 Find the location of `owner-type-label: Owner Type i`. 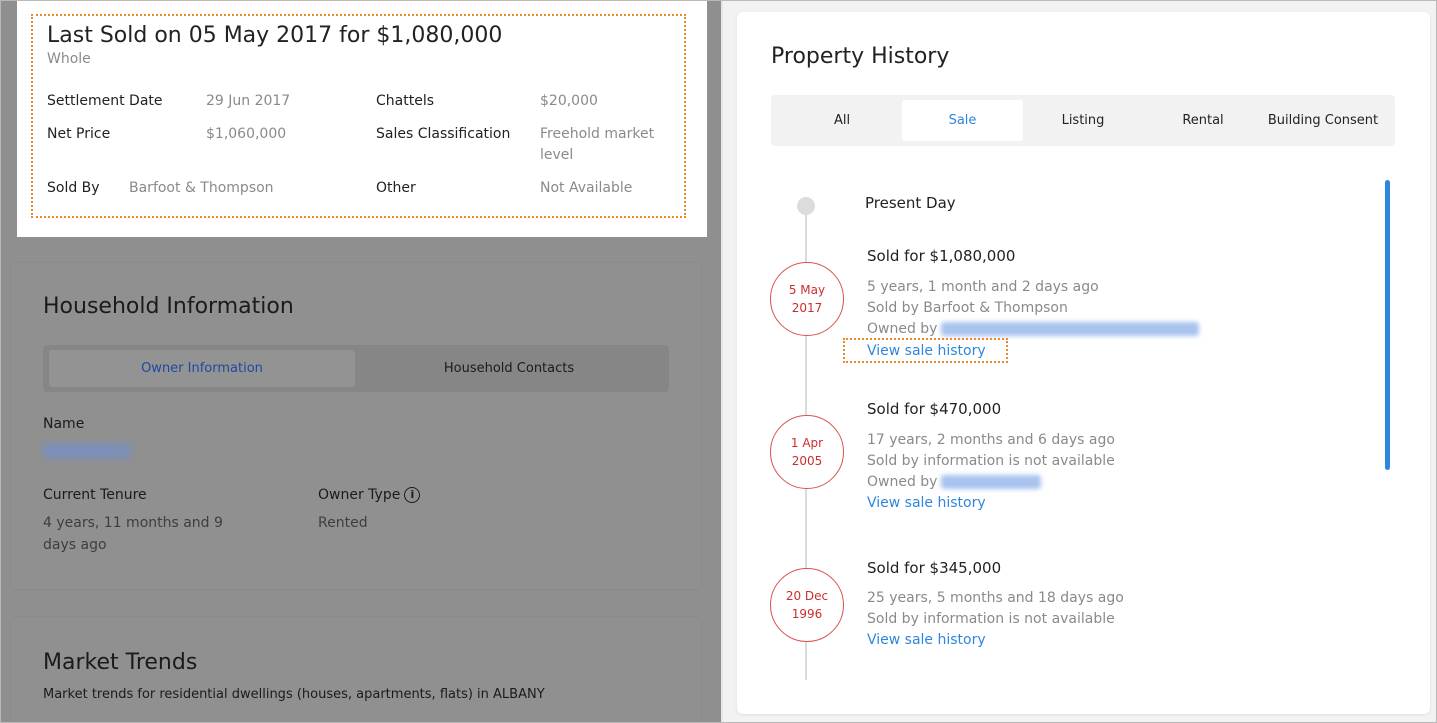

owner-type-label: Owner Type i is located at coordinates (369, 495).